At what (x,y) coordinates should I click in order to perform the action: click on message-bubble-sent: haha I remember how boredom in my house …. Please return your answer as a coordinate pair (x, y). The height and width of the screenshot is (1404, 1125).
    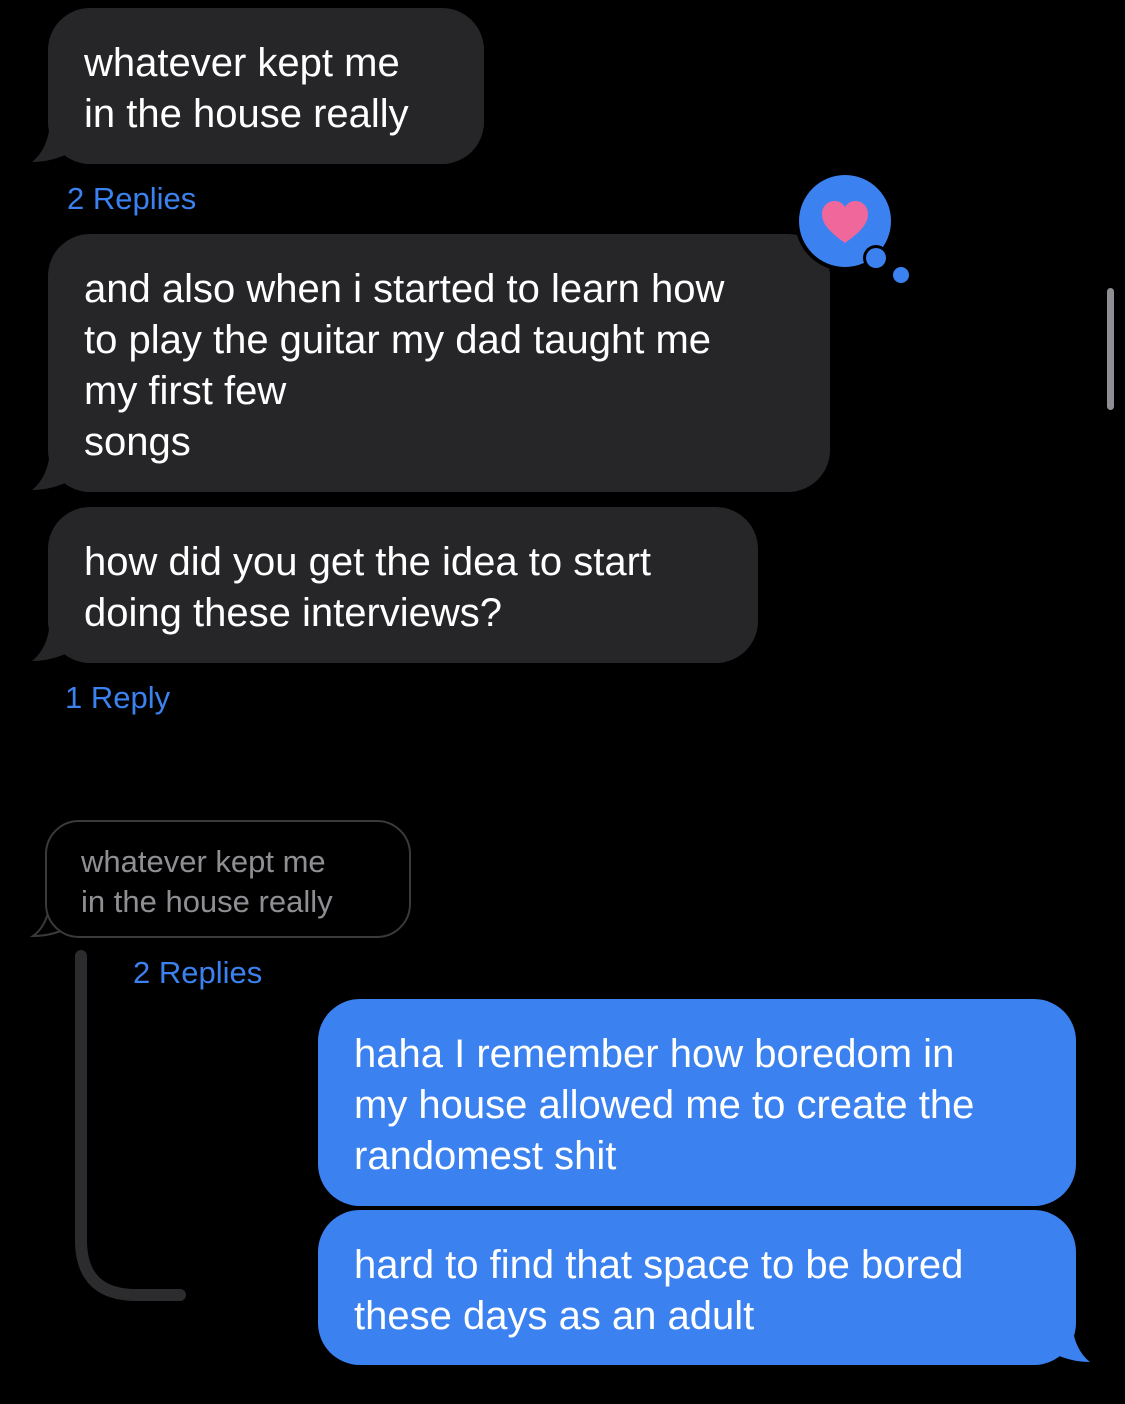
    Looking at the image, I should click on (697, 1102).